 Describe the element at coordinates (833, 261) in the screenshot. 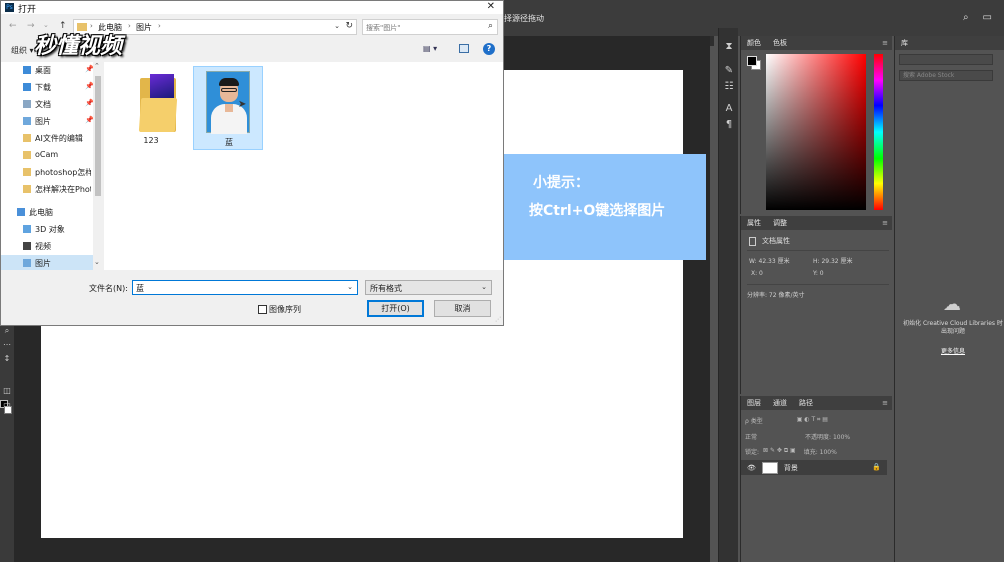

I see `height-value: H: 29.32 厘米` at that location.